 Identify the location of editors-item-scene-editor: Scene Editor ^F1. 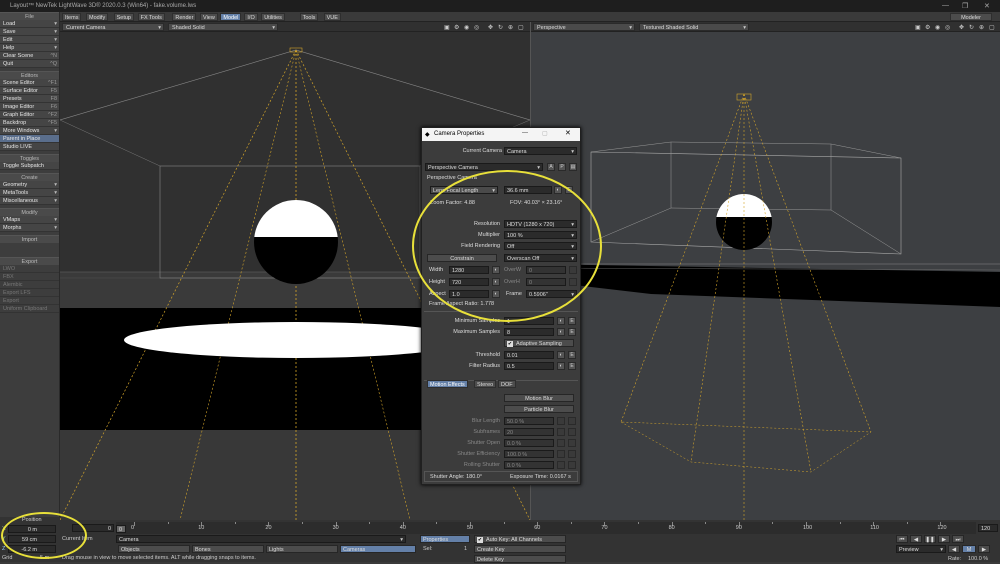
(29, 83).